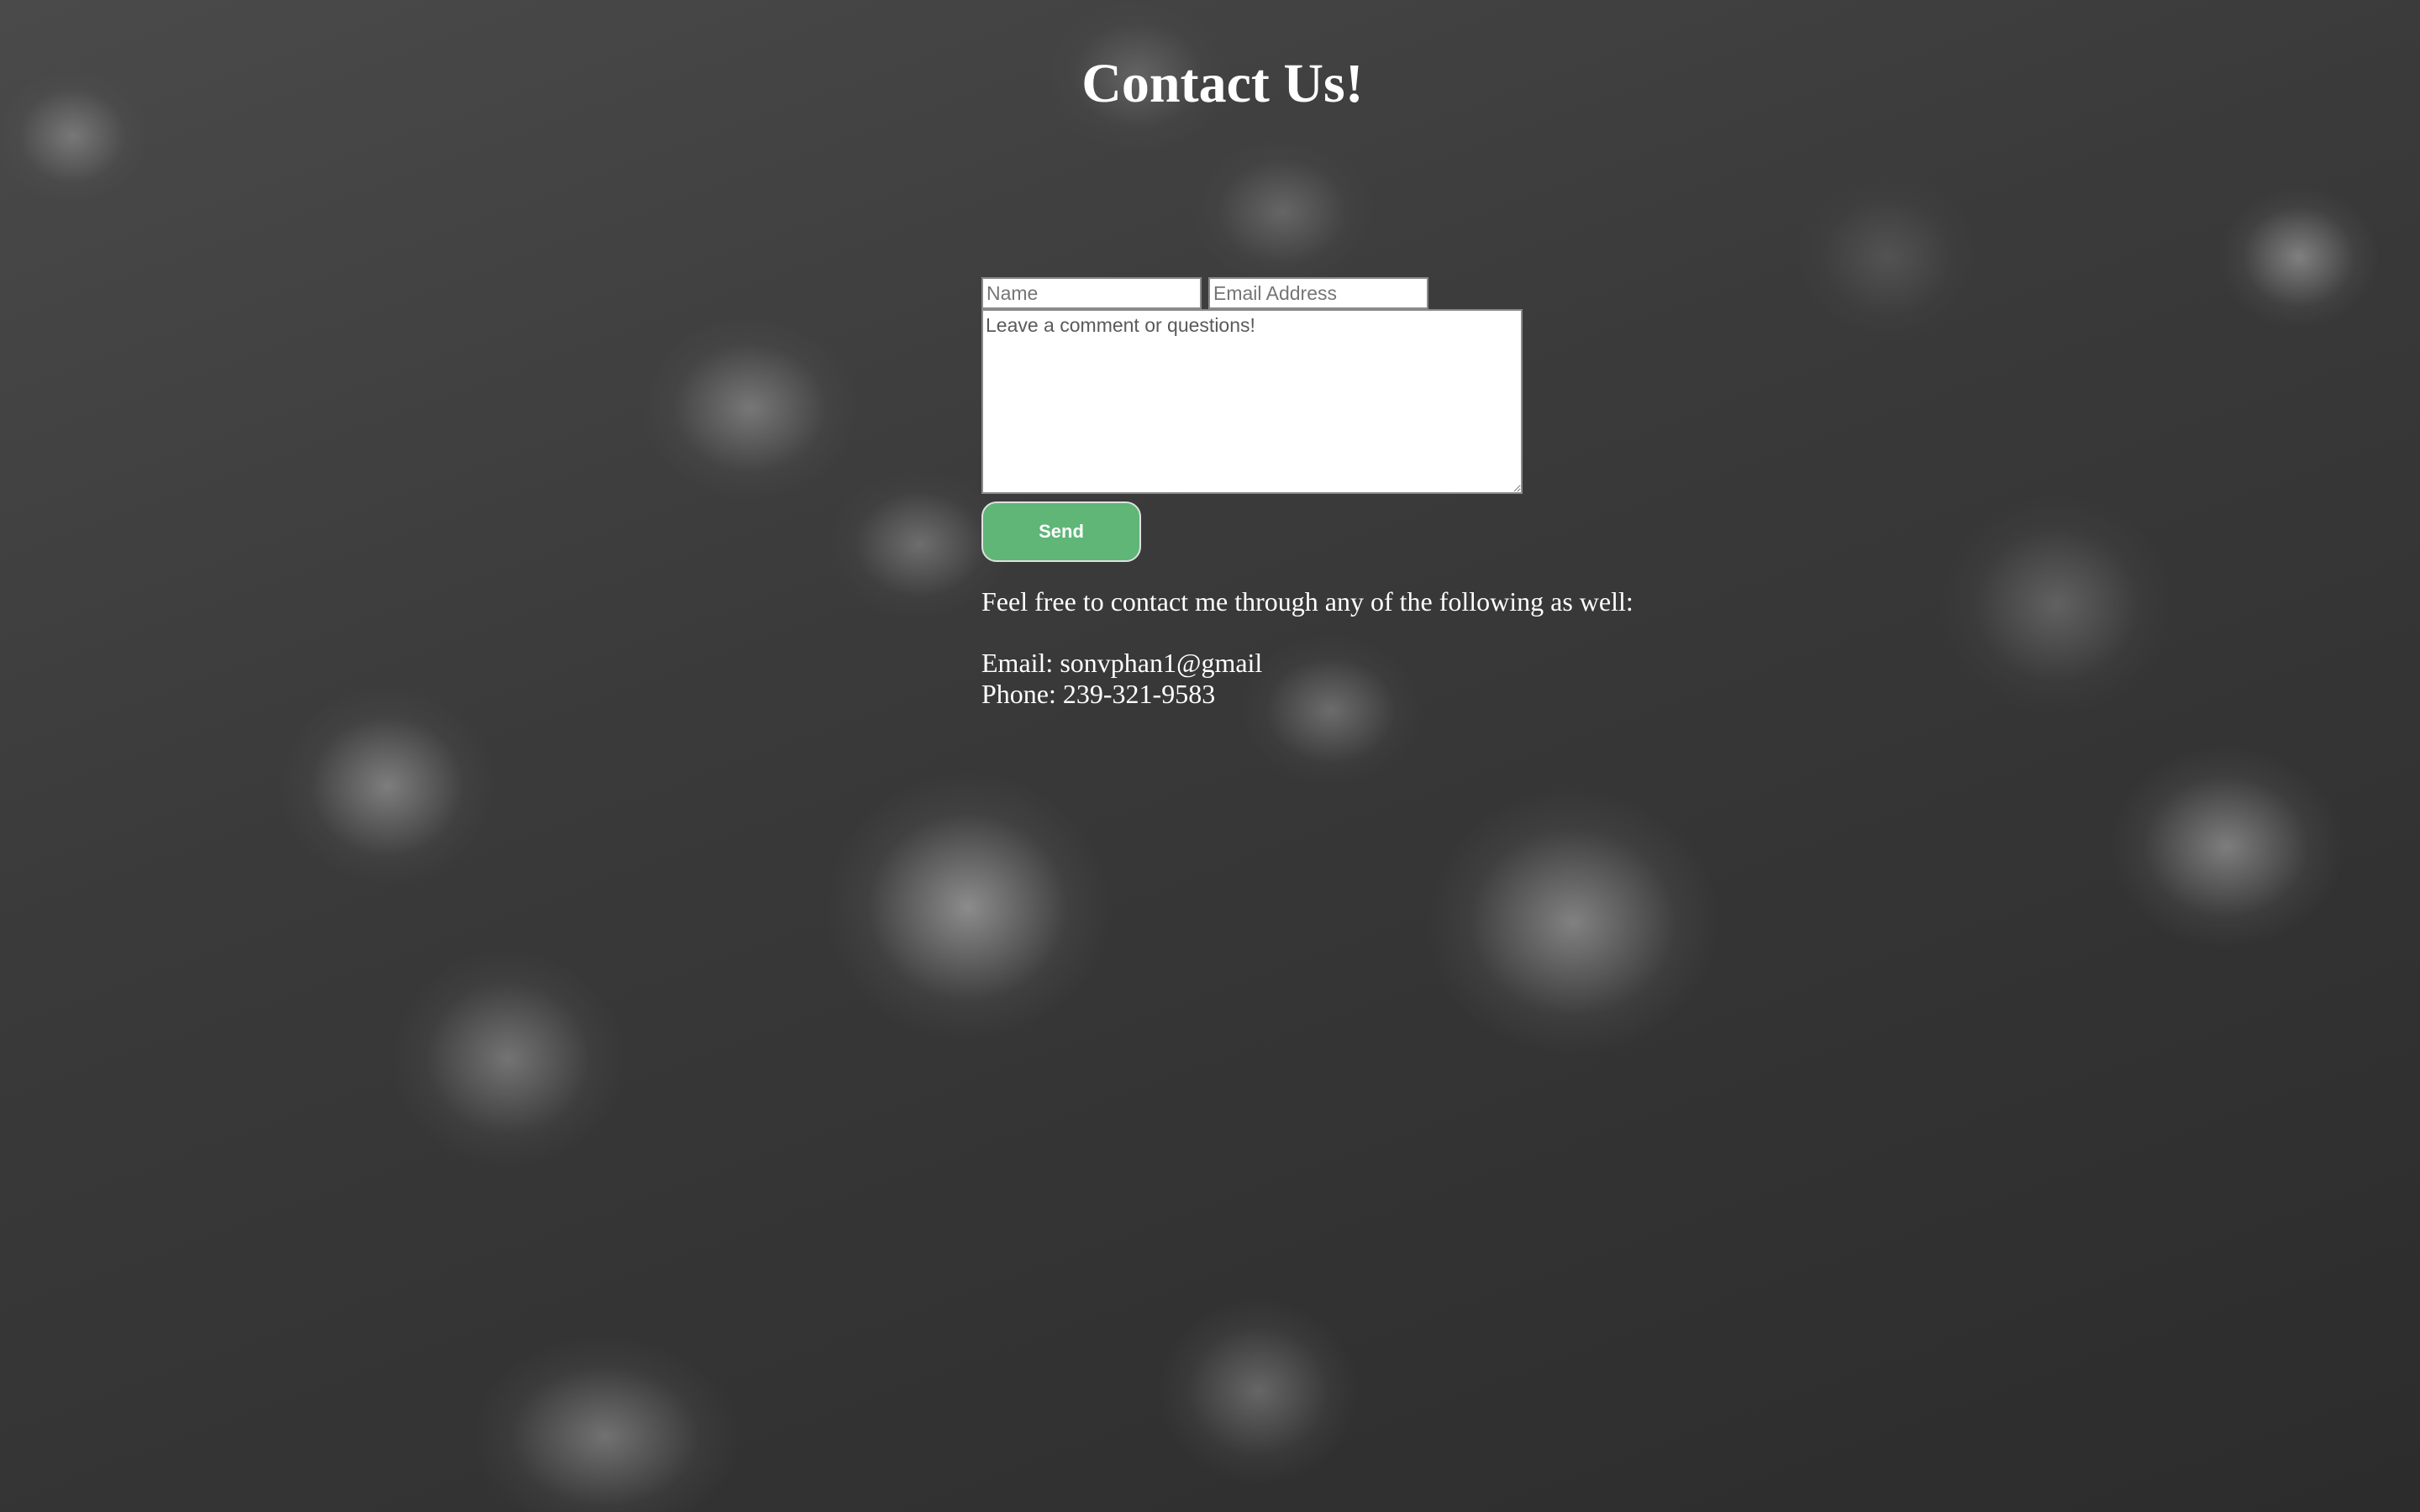 The image size is (2420, 1512). I want to click on contact-phone-text: Phone: 239-321-9583, so click(1098, 694).